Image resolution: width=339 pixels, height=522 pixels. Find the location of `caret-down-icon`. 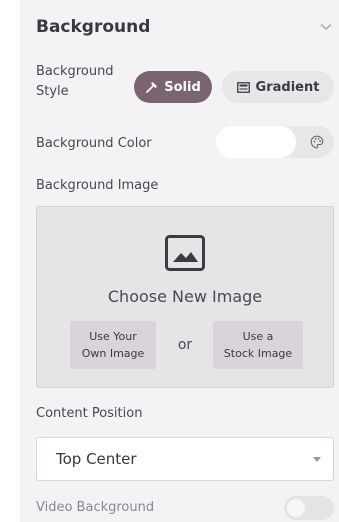

caret-down-icon is located at coordinates (317, 459).